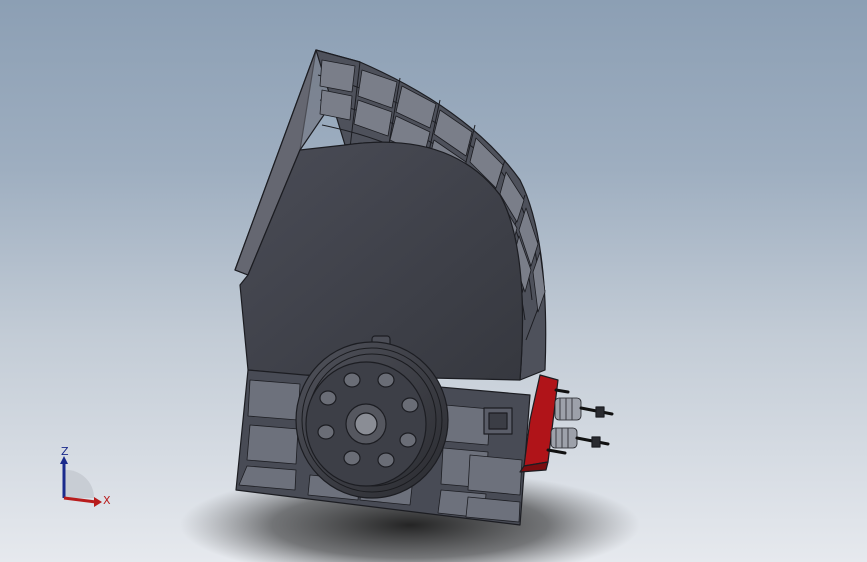 The image size is (867, 562). I want to click on bearing-box-inner, so click(498, 421).